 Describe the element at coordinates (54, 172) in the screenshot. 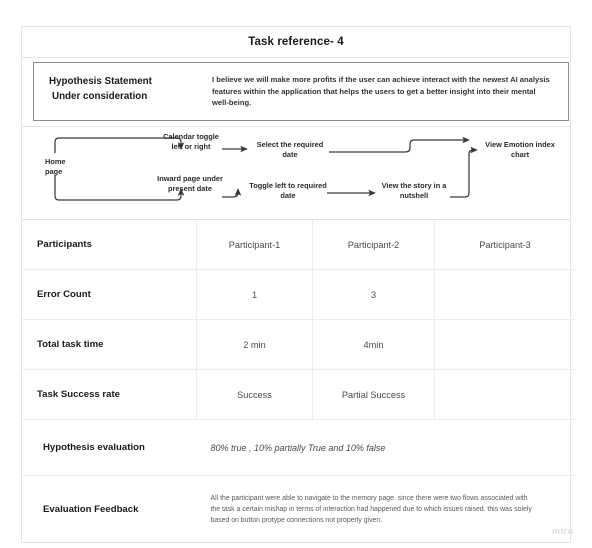

I see `flow-node-home-page-line2: page` at that location.